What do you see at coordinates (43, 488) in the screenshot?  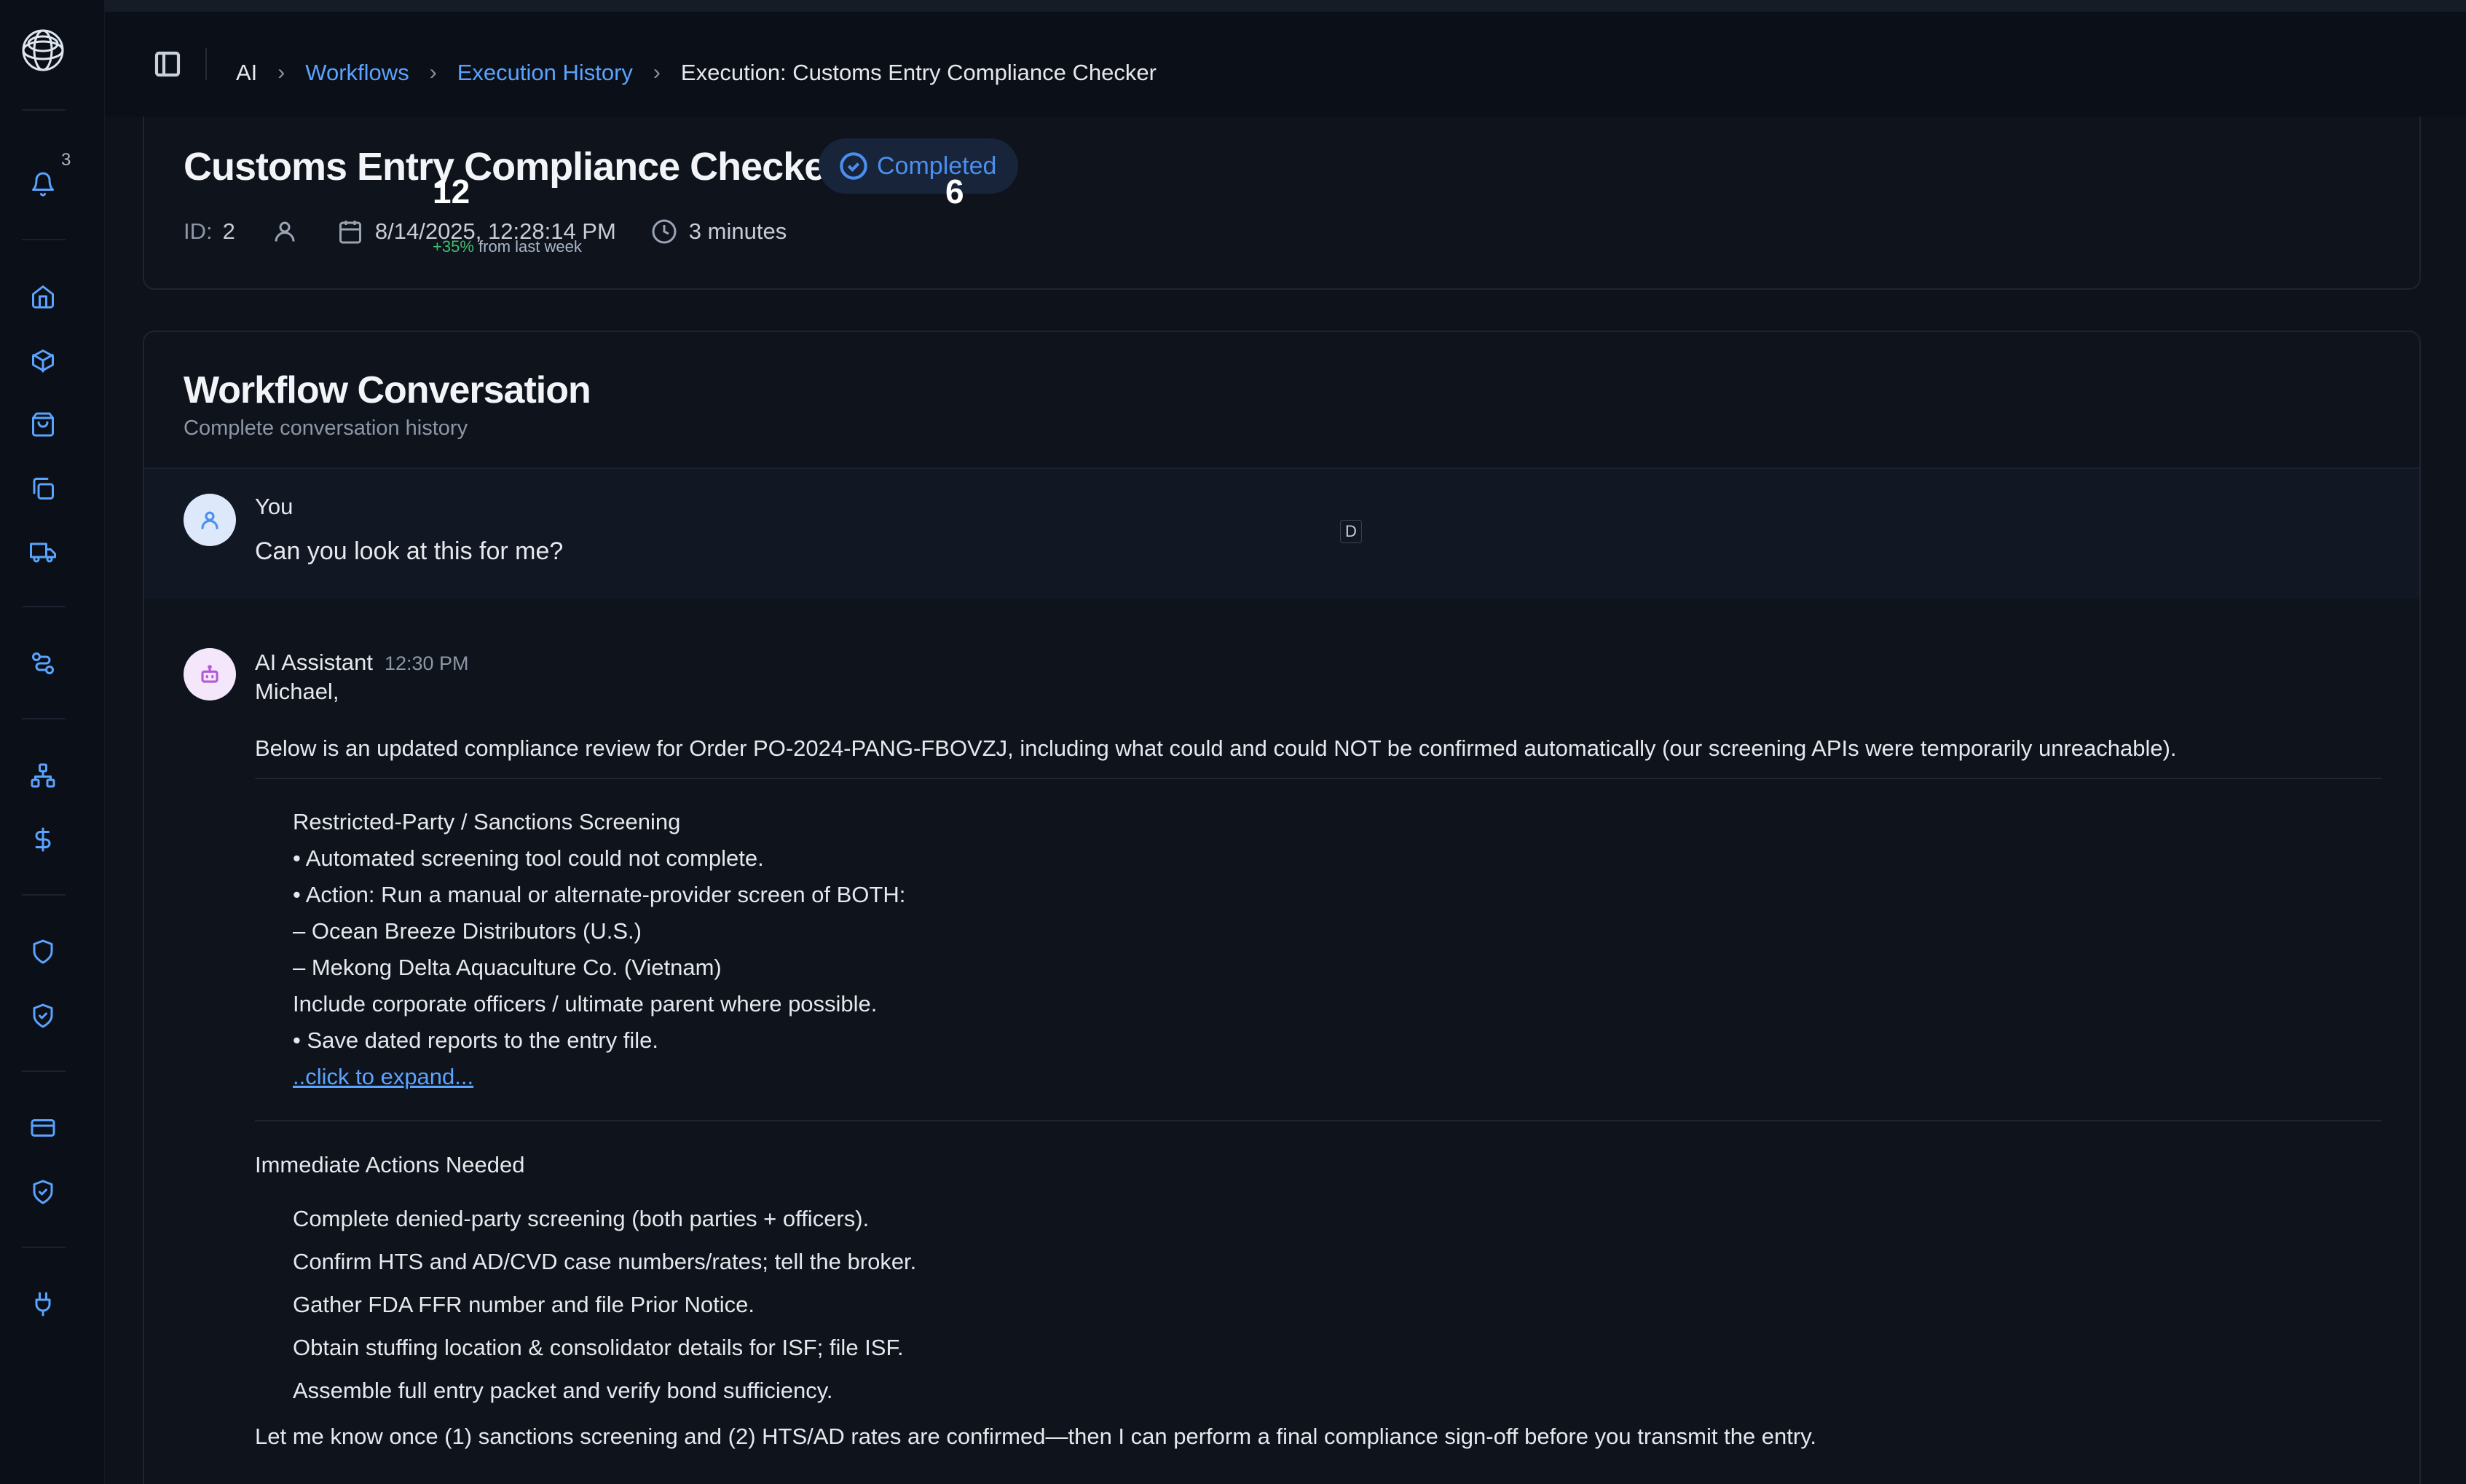 I see `copy-icon` at bounding box center [43, 488].